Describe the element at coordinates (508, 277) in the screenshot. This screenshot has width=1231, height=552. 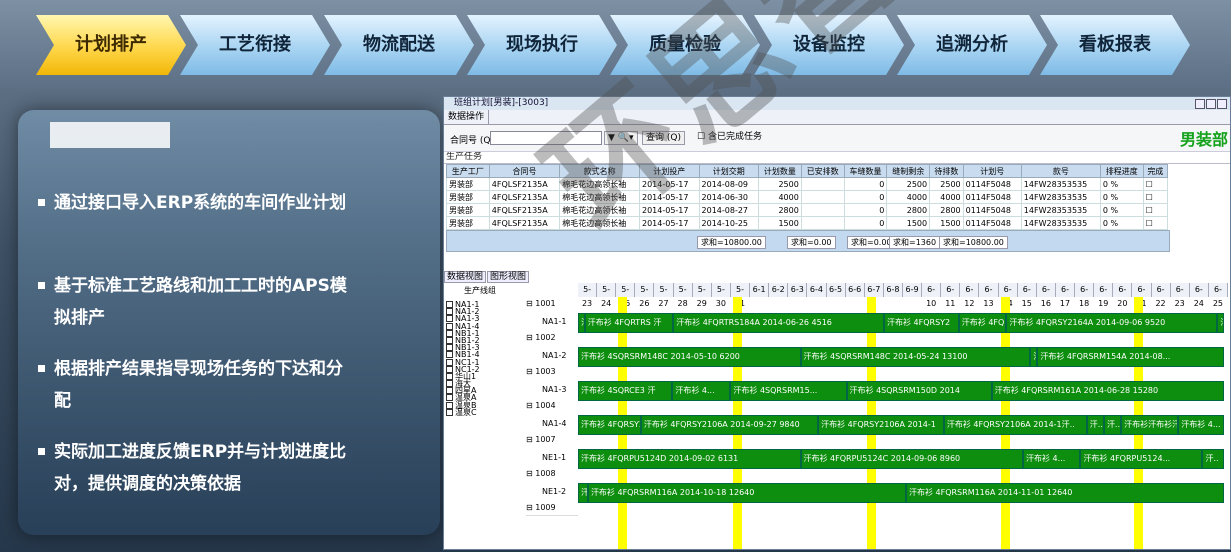
I see `tab-graph-view: 图形视图` at that location.